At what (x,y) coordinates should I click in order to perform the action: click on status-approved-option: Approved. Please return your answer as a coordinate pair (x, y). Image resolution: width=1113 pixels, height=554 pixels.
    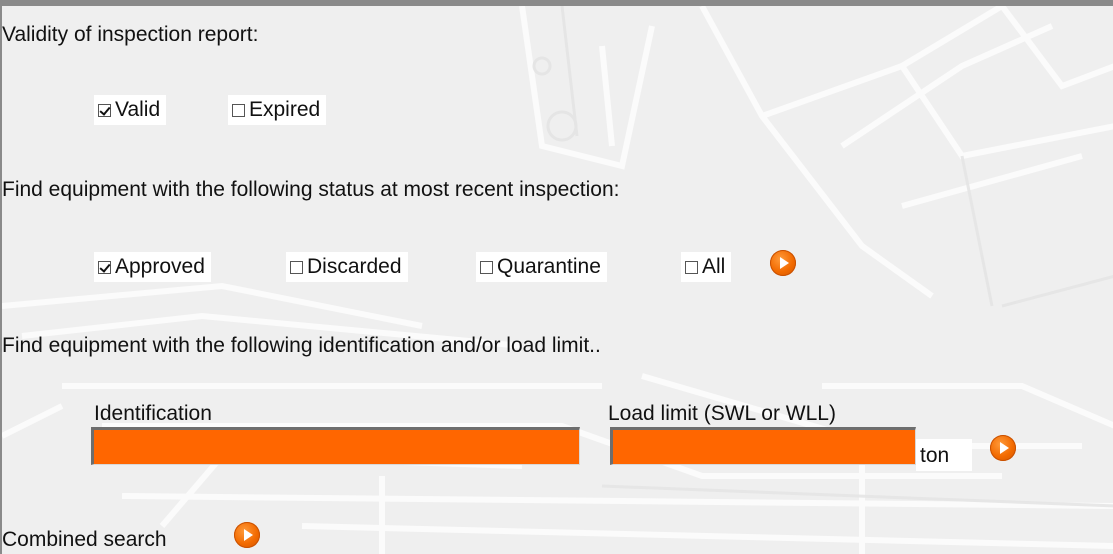
    Looking at the image, I should click on (152, 267).